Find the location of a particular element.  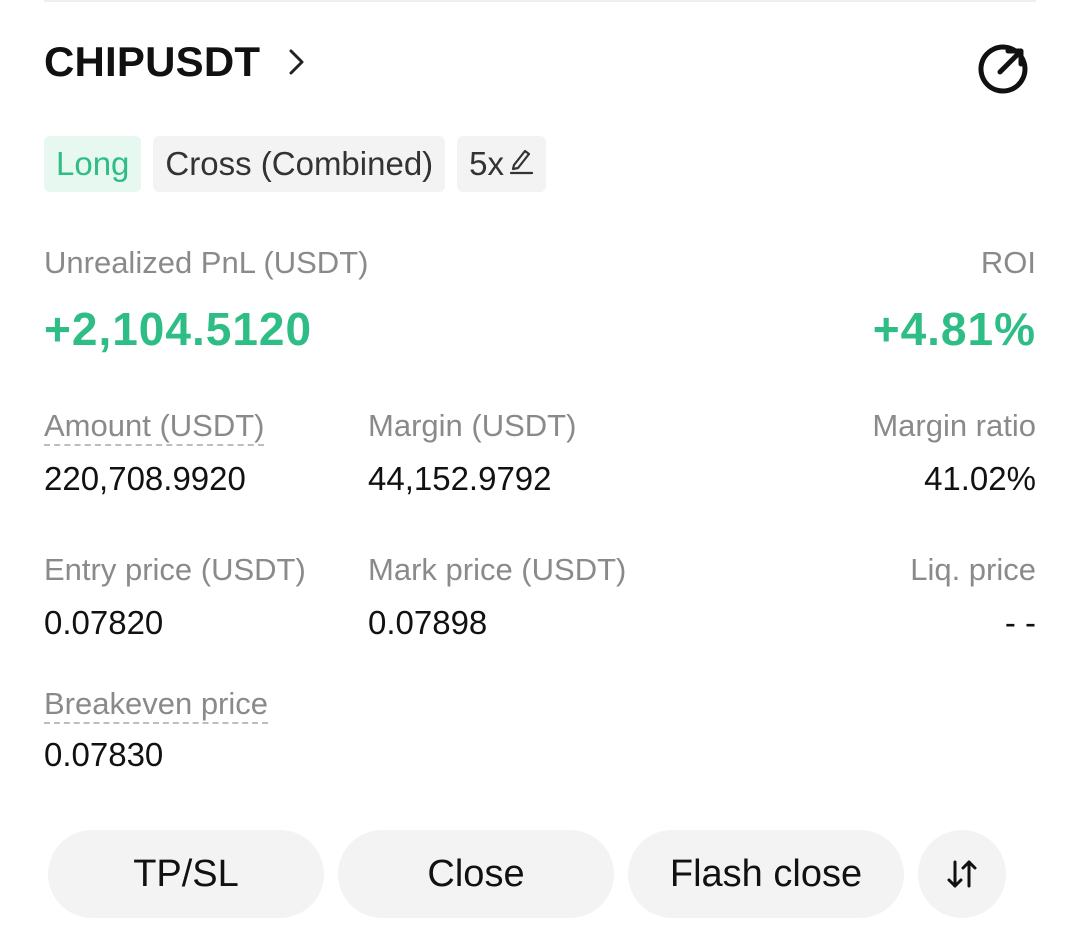

liq-price-label: Liq. price is located at coordinates (973, 569).